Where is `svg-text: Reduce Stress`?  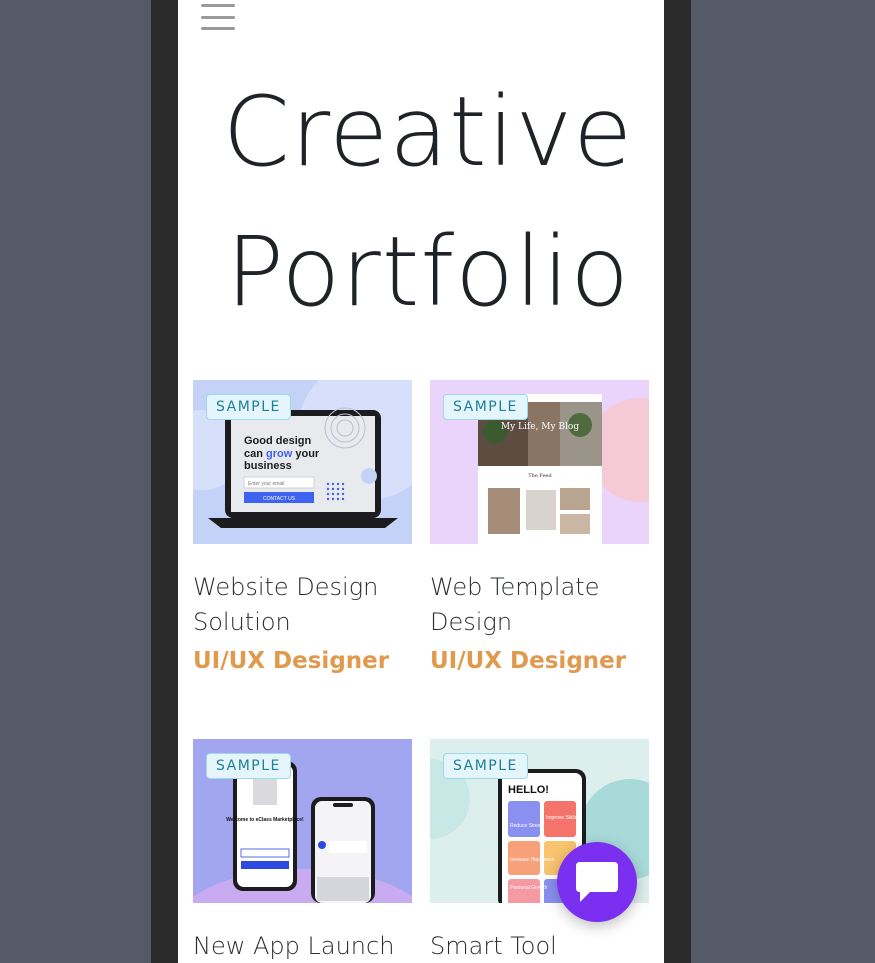
svg-text: Reduce Stress is located at coordinates (526, 826).